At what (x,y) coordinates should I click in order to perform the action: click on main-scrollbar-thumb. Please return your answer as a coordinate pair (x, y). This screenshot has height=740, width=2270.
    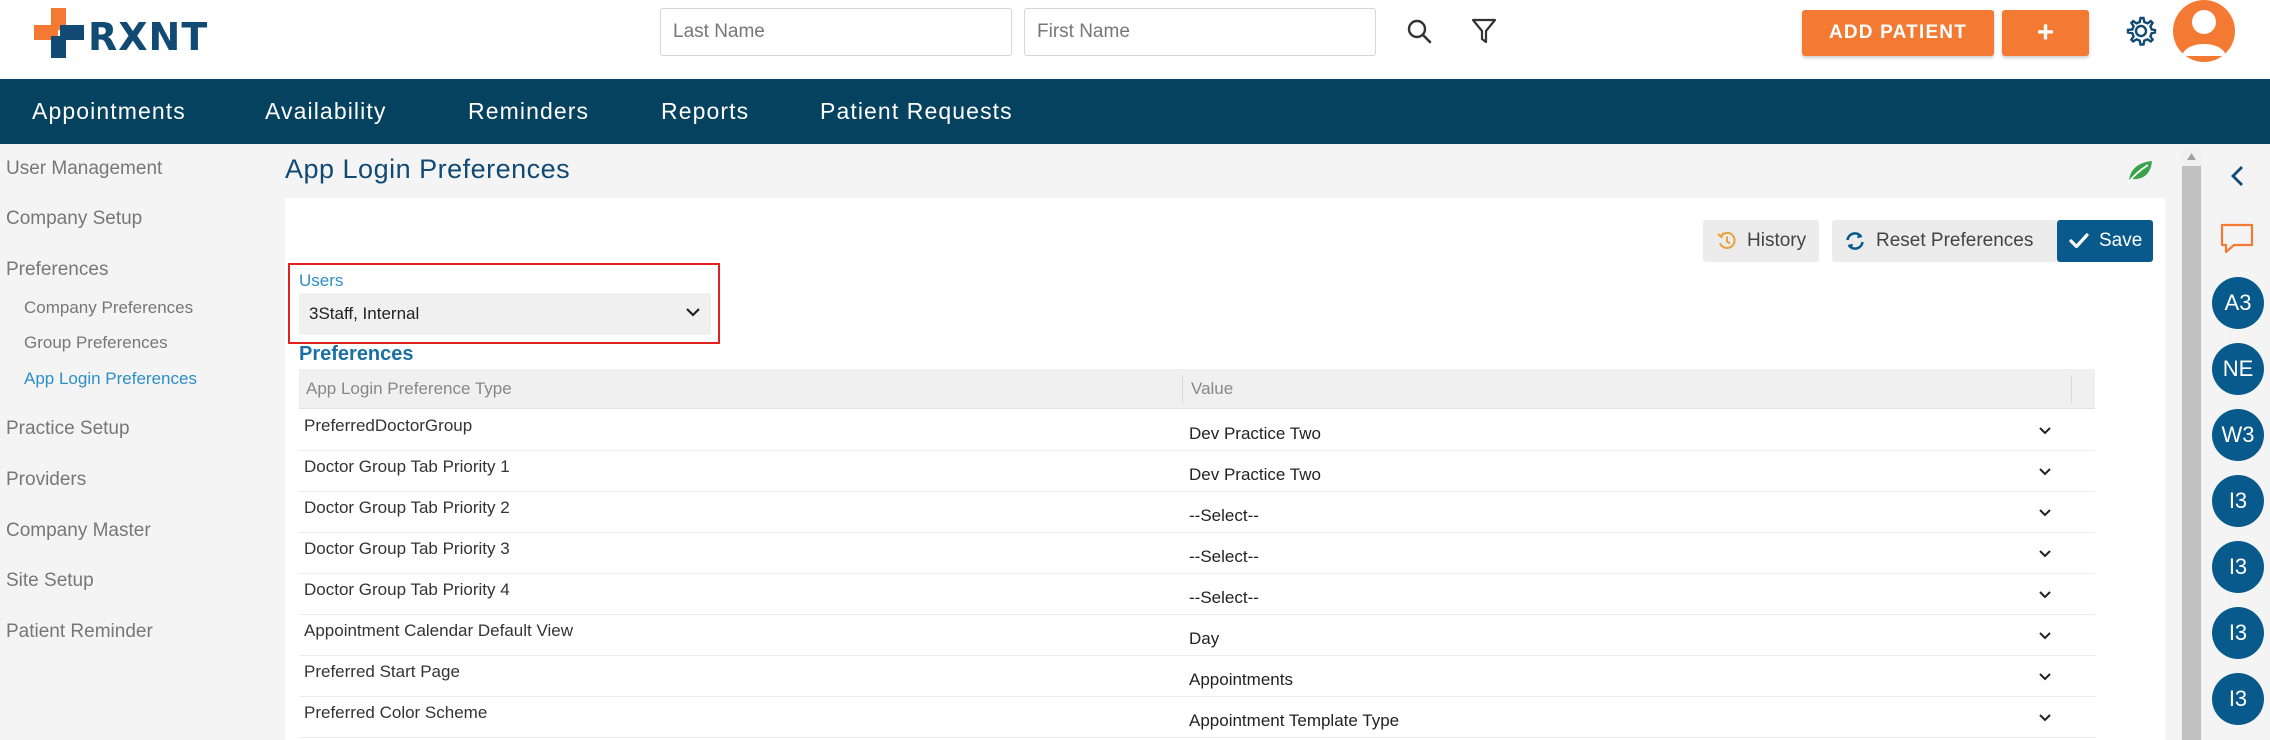
    Looking at the image, I should click on (2191, 453).